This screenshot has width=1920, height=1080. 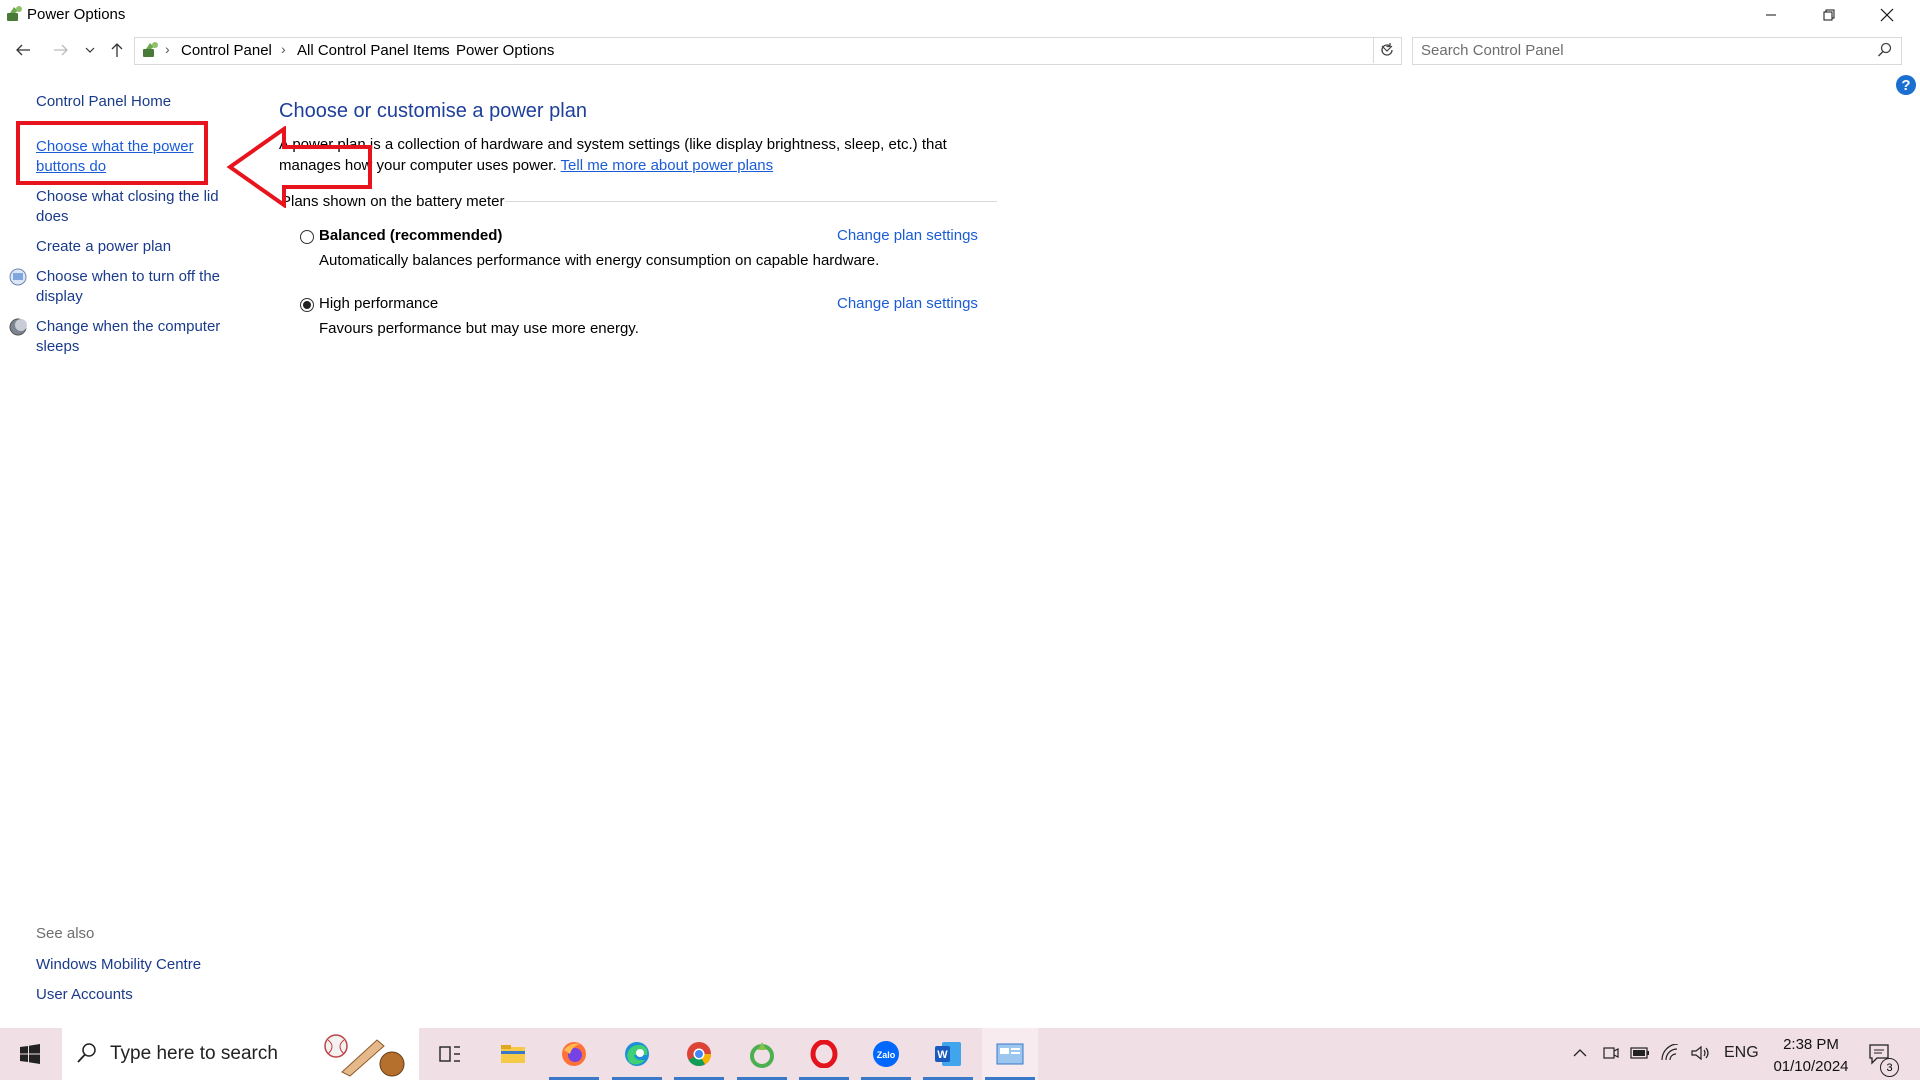 What do you see at coordinates (907, 303) in the screenshot?
I see `change-plan-settings-high-performance: Change plan settings` at bounding box center [907, 303].